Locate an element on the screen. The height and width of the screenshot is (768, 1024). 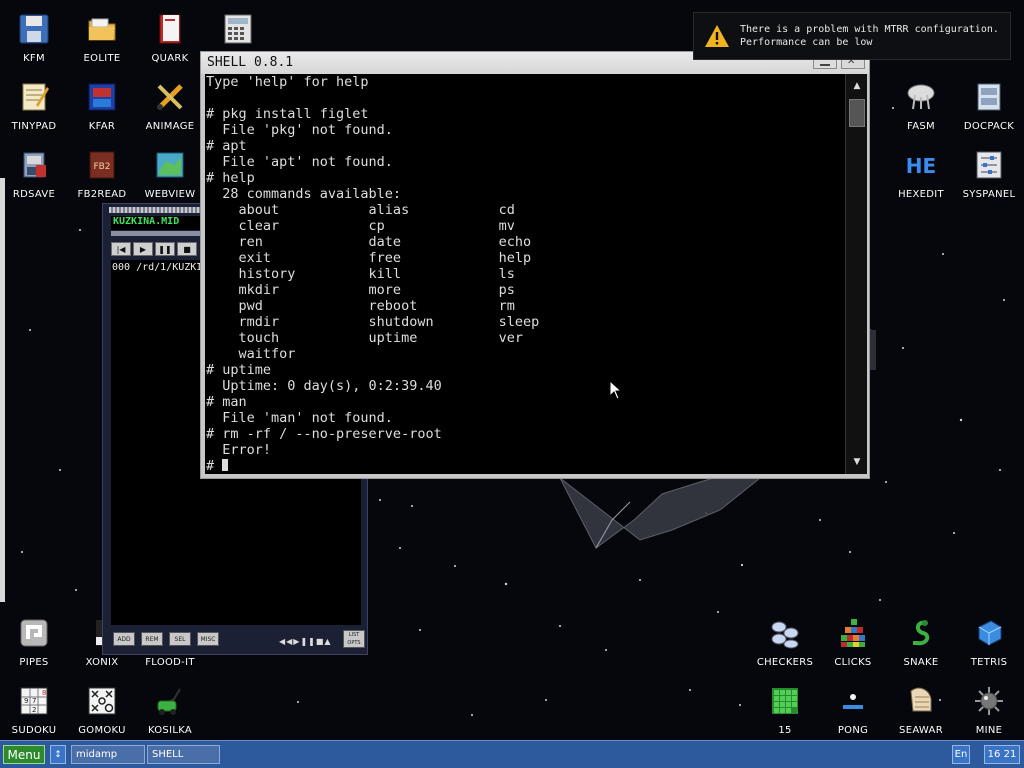
clock: 16 21 is located at coordinates (1002, 754).